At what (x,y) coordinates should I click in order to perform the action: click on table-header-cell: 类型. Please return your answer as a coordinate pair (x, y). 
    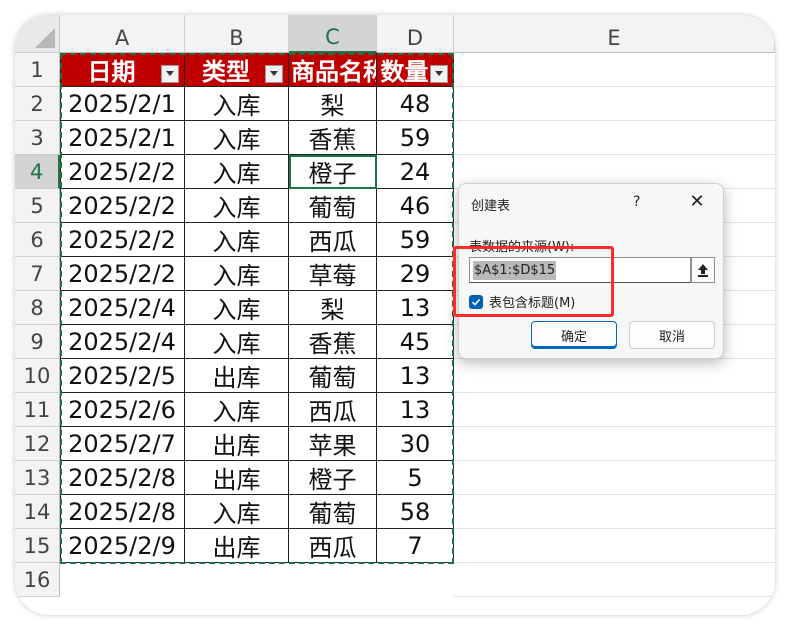
    Looking at the image, I should click on (237, 70).